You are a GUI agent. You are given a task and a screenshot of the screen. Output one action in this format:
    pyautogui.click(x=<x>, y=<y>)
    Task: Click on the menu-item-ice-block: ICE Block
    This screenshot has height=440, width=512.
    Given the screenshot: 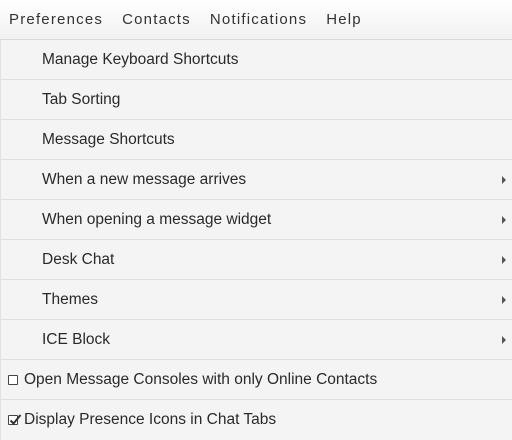 What is the action you would take?
    pyautogui.click(x=256, y=340)
    